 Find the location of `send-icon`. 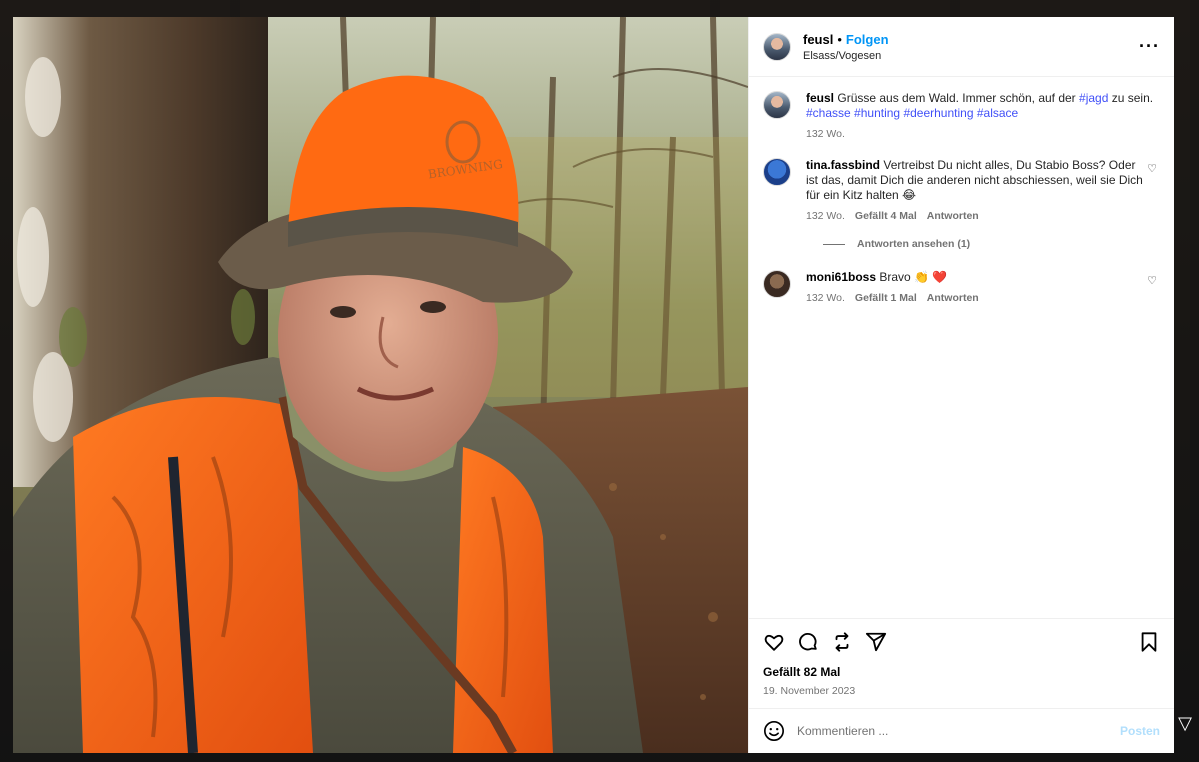

send-icon is located at coordinates (876, 642).